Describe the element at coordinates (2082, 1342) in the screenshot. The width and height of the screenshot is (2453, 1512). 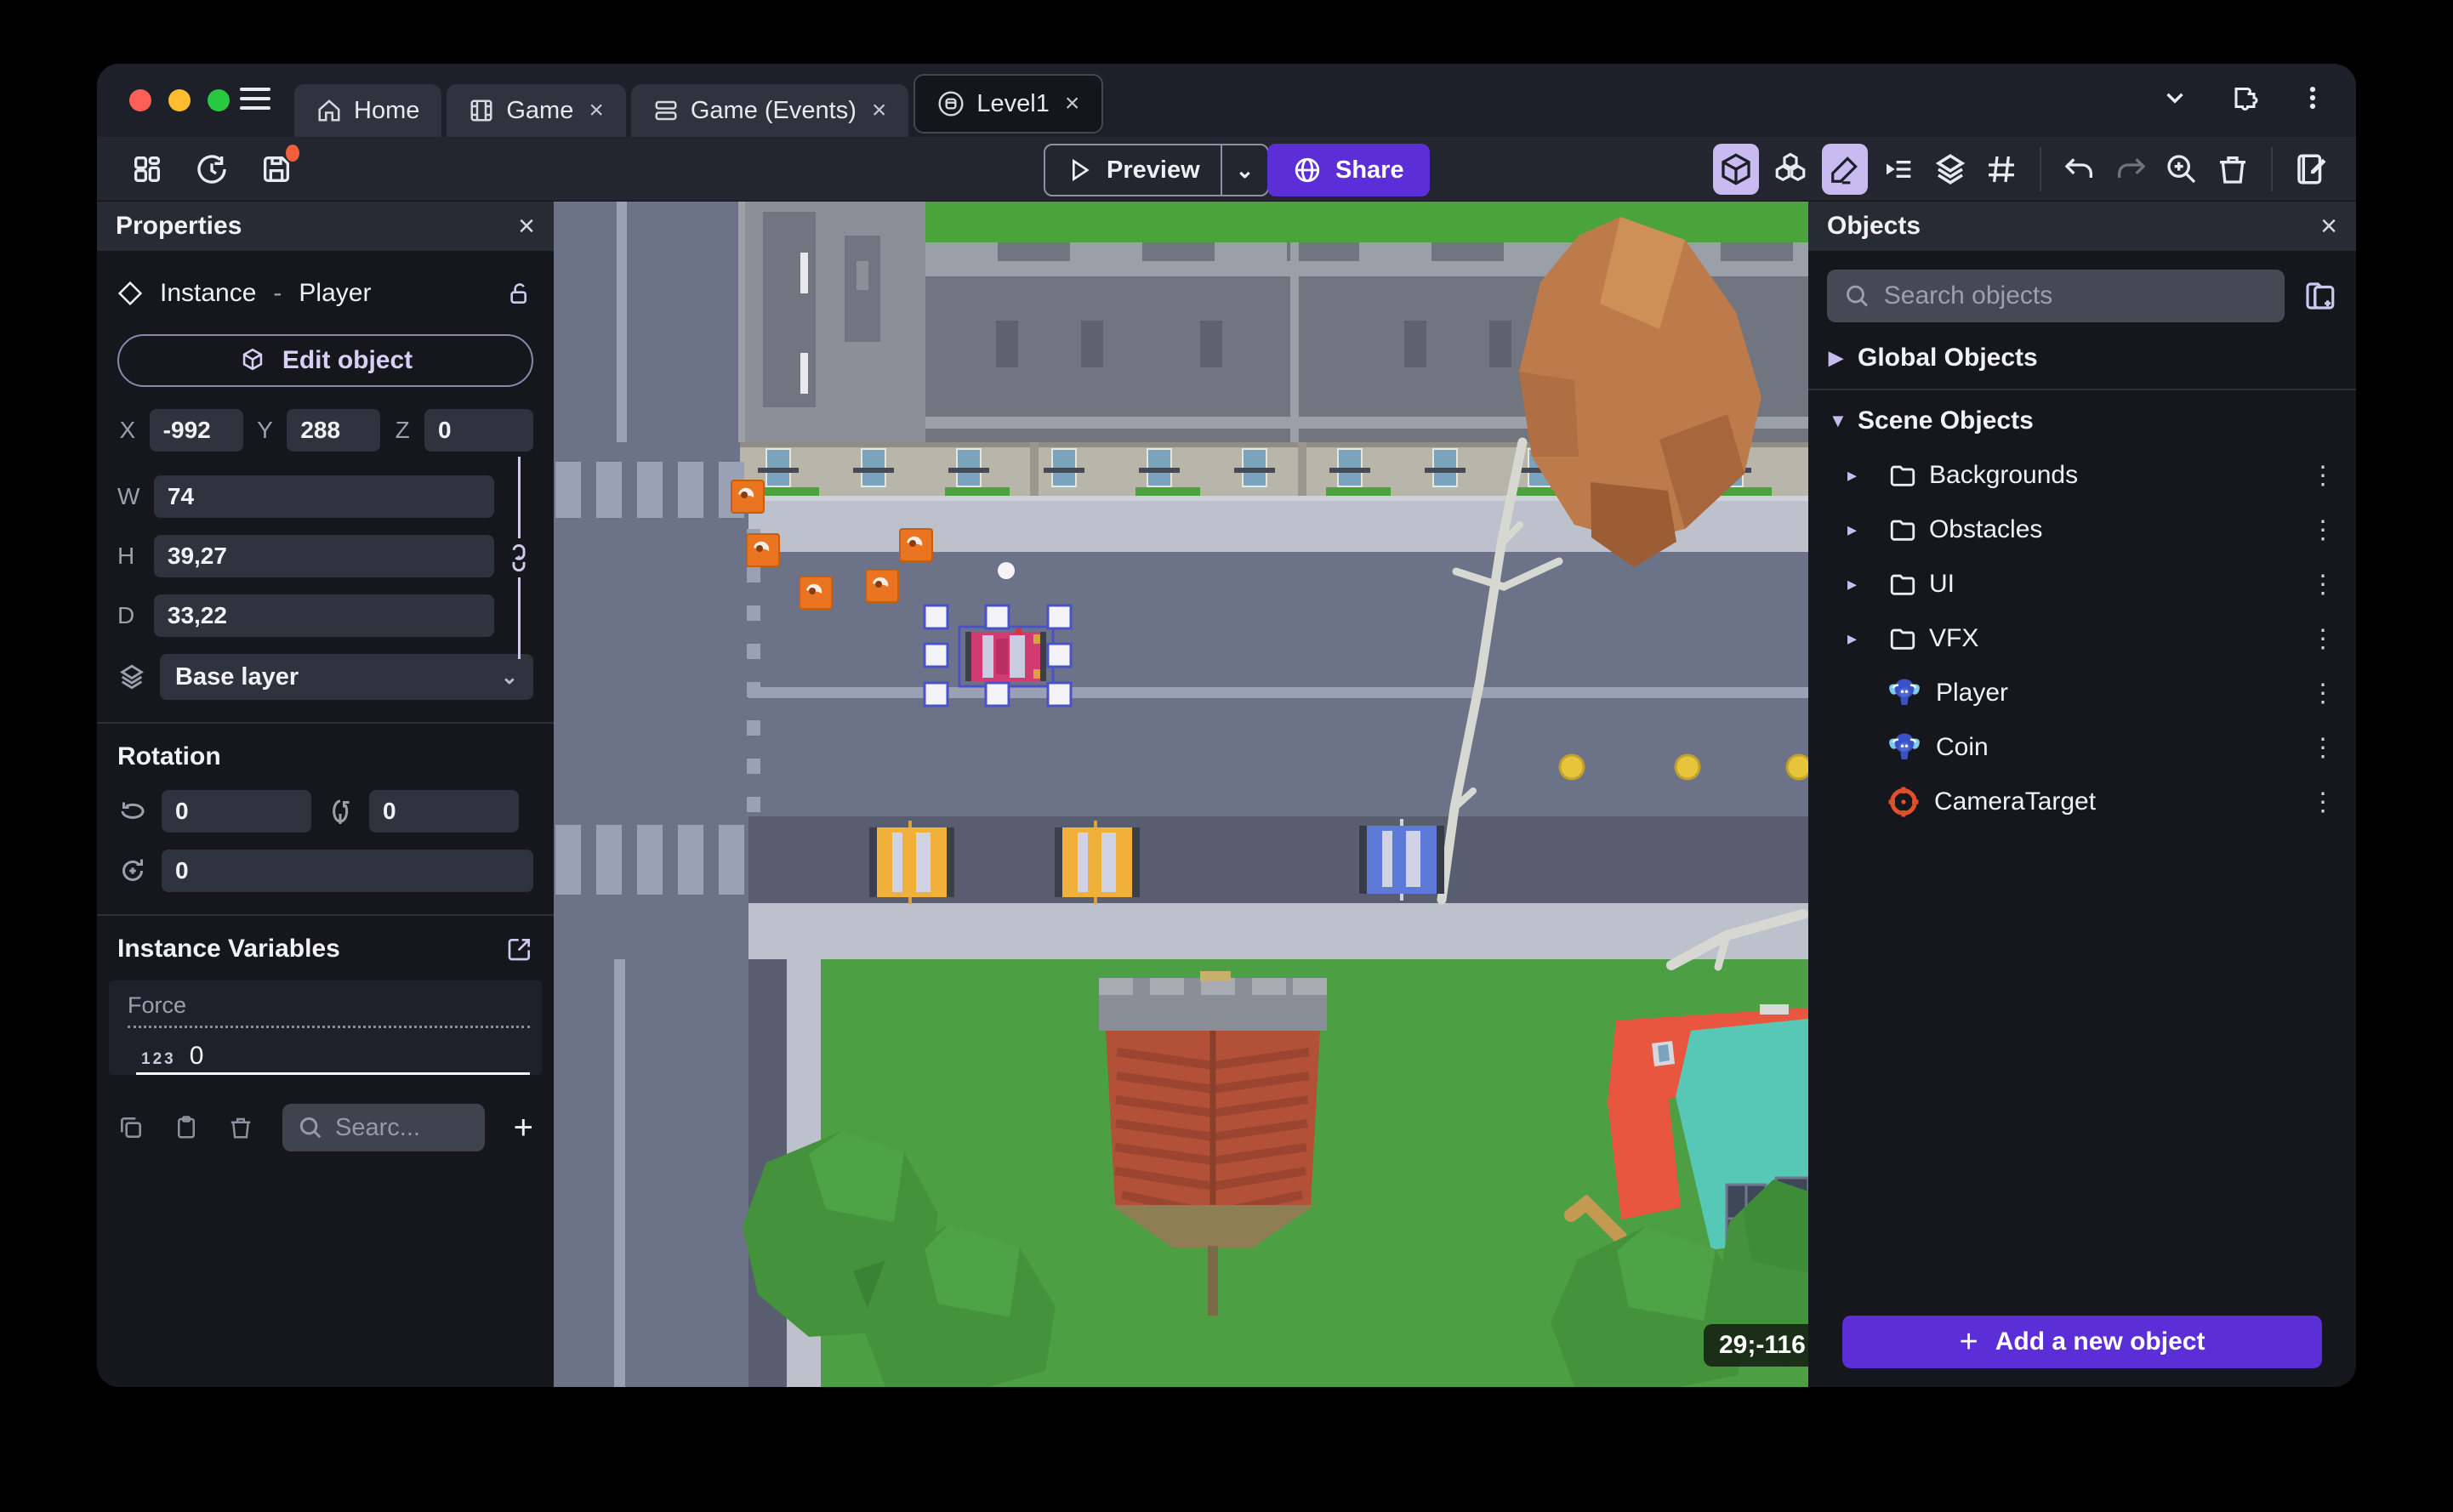
I see `add-new-object-button: + Add a new object` at that location.